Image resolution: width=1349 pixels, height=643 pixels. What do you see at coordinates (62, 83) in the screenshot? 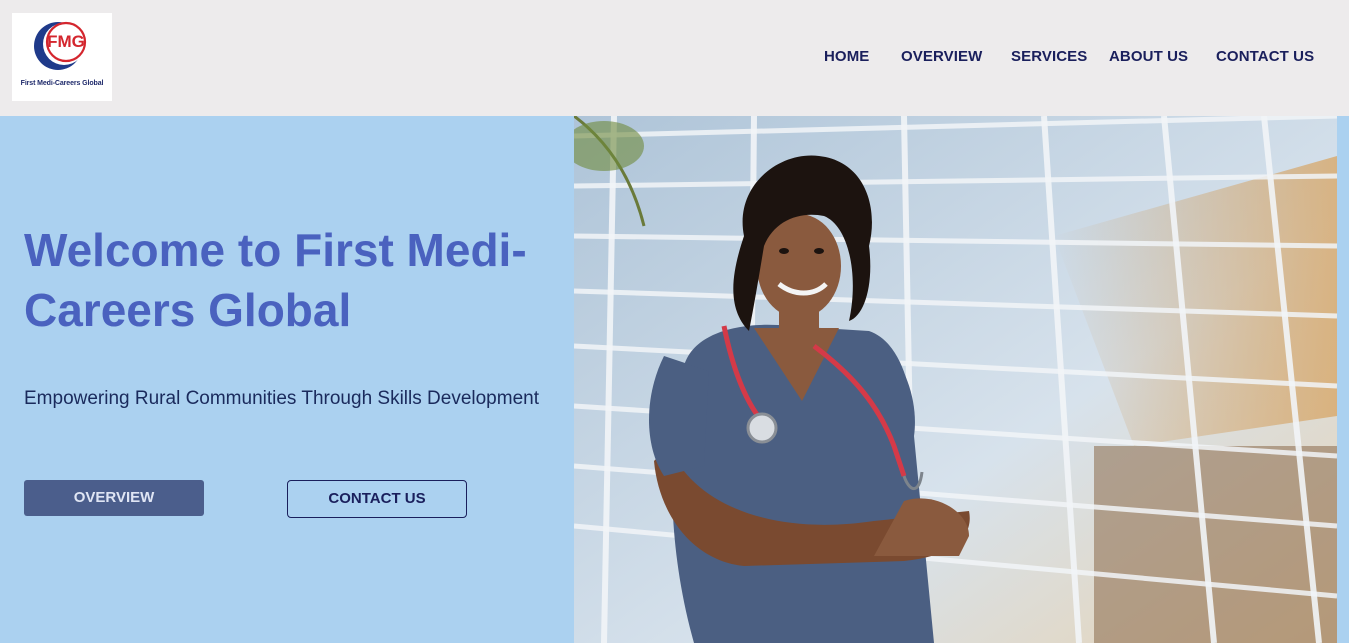
I see `logo-caption: First Medi-Careers Global` at bounding box center [62, 83].